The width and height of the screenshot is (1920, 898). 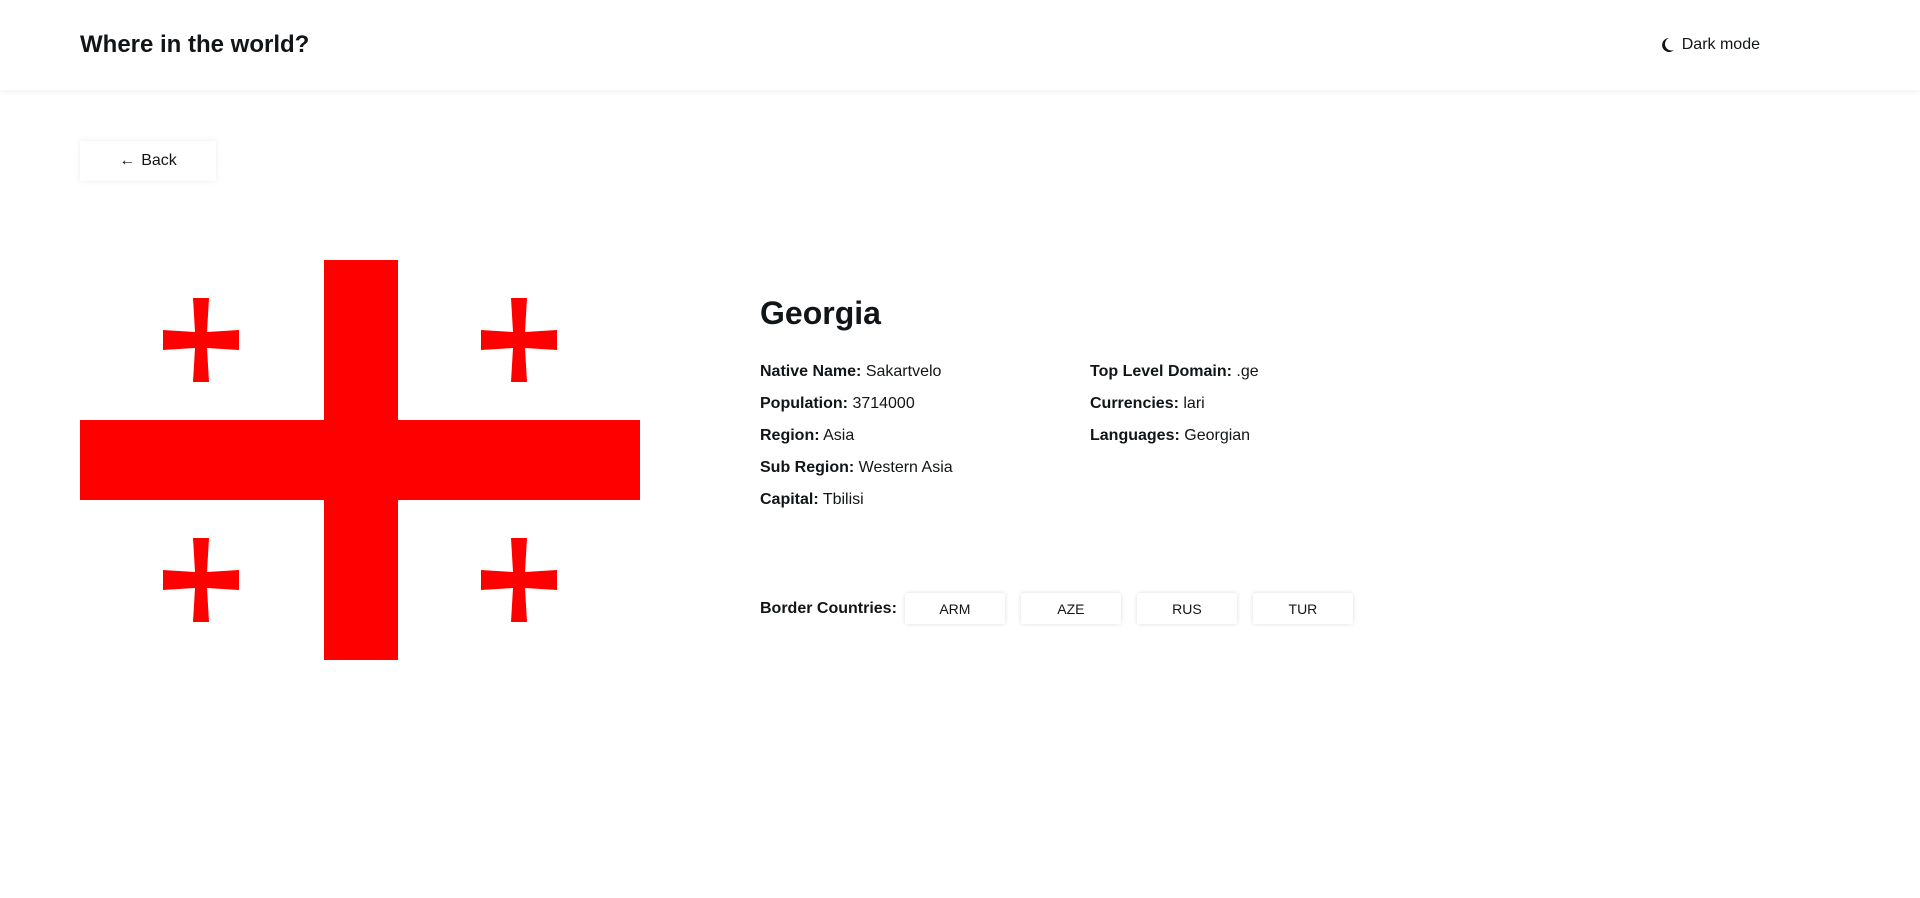 I want to click on back-button: ← Back, so click(x=148, y=161).